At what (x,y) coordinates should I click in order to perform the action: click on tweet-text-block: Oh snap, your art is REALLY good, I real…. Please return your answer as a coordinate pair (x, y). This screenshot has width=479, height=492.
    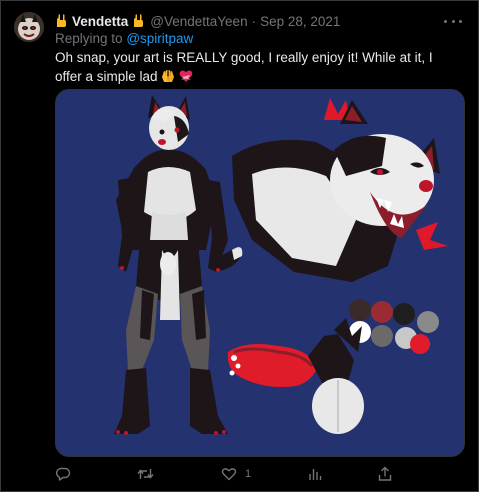
    Looking at the image, I should click on (252, 67).